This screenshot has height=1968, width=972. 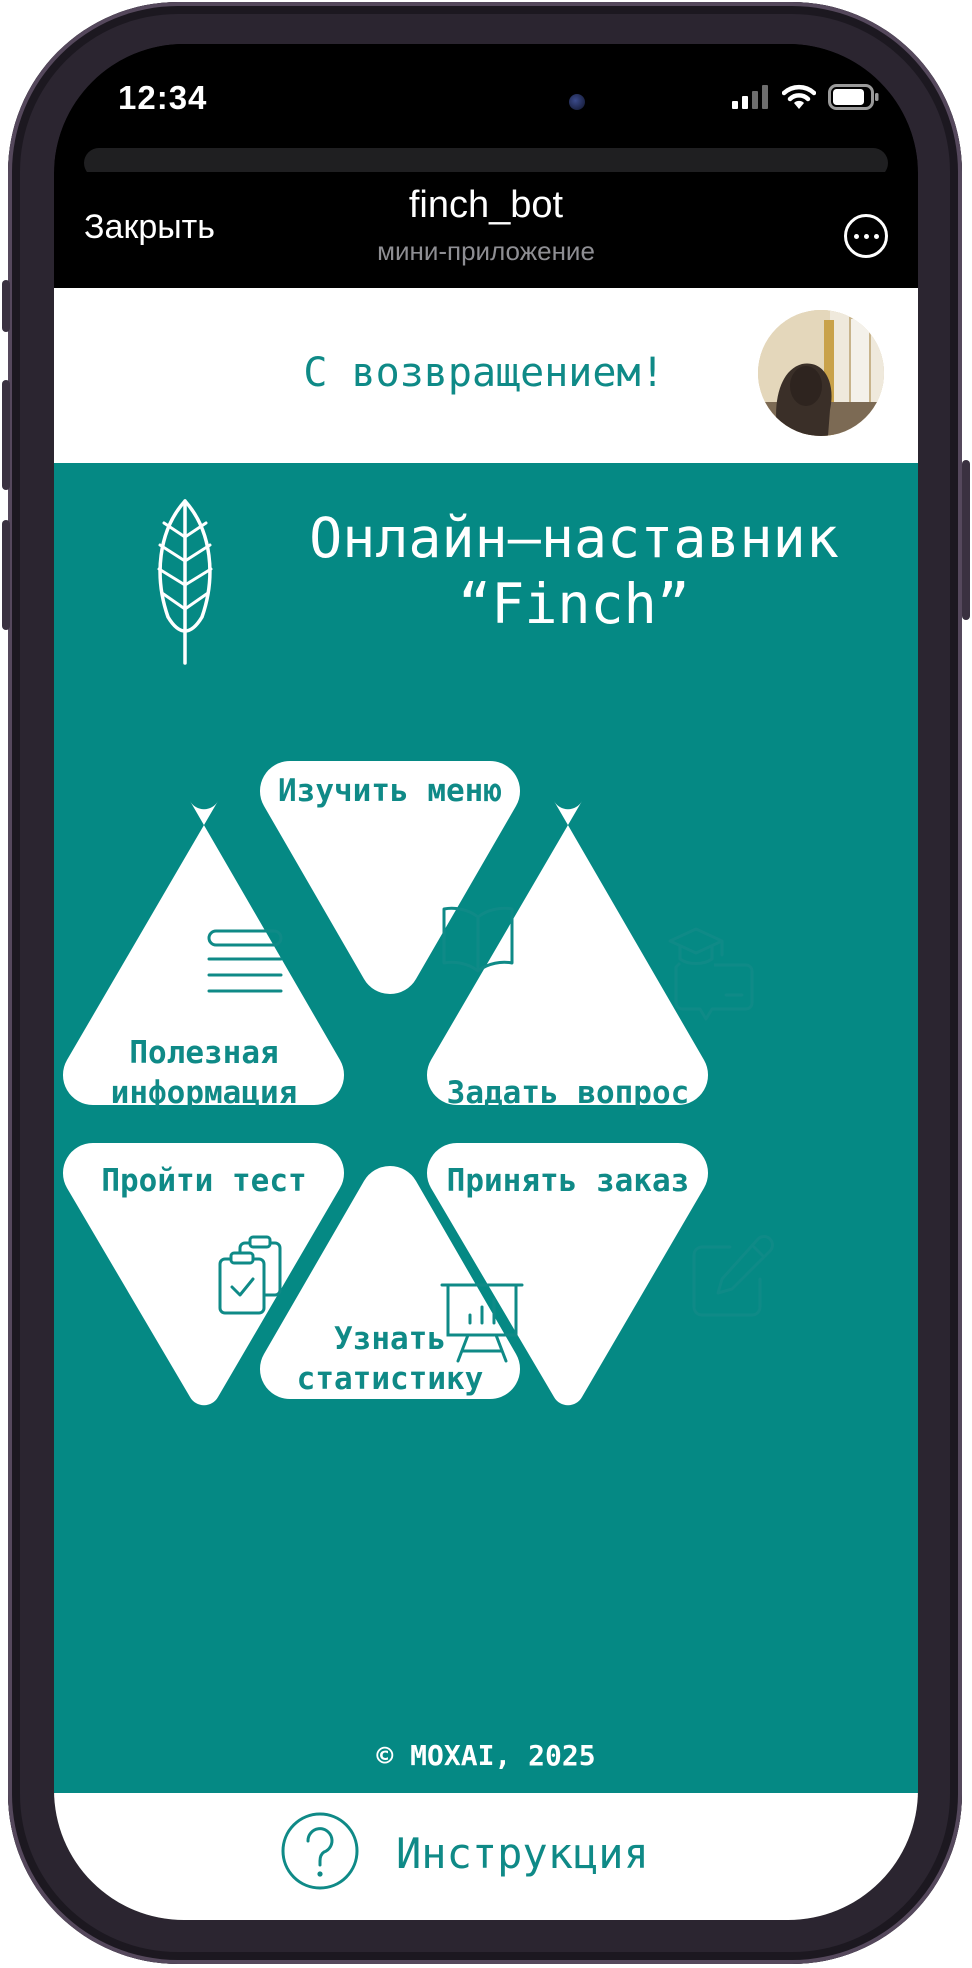 I want to click on avatar, so click(x=821, y=373).